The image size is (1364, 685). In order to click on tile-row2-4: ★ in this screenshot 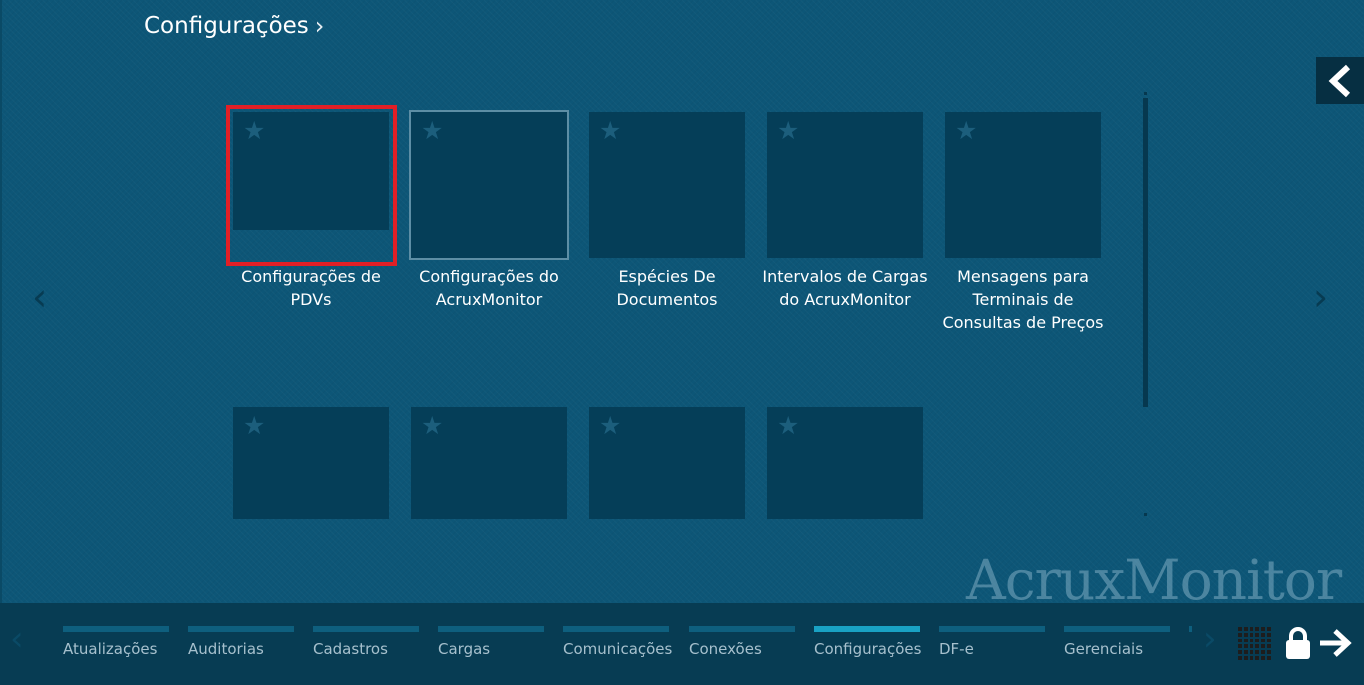, I will do `click(845, 463)`.